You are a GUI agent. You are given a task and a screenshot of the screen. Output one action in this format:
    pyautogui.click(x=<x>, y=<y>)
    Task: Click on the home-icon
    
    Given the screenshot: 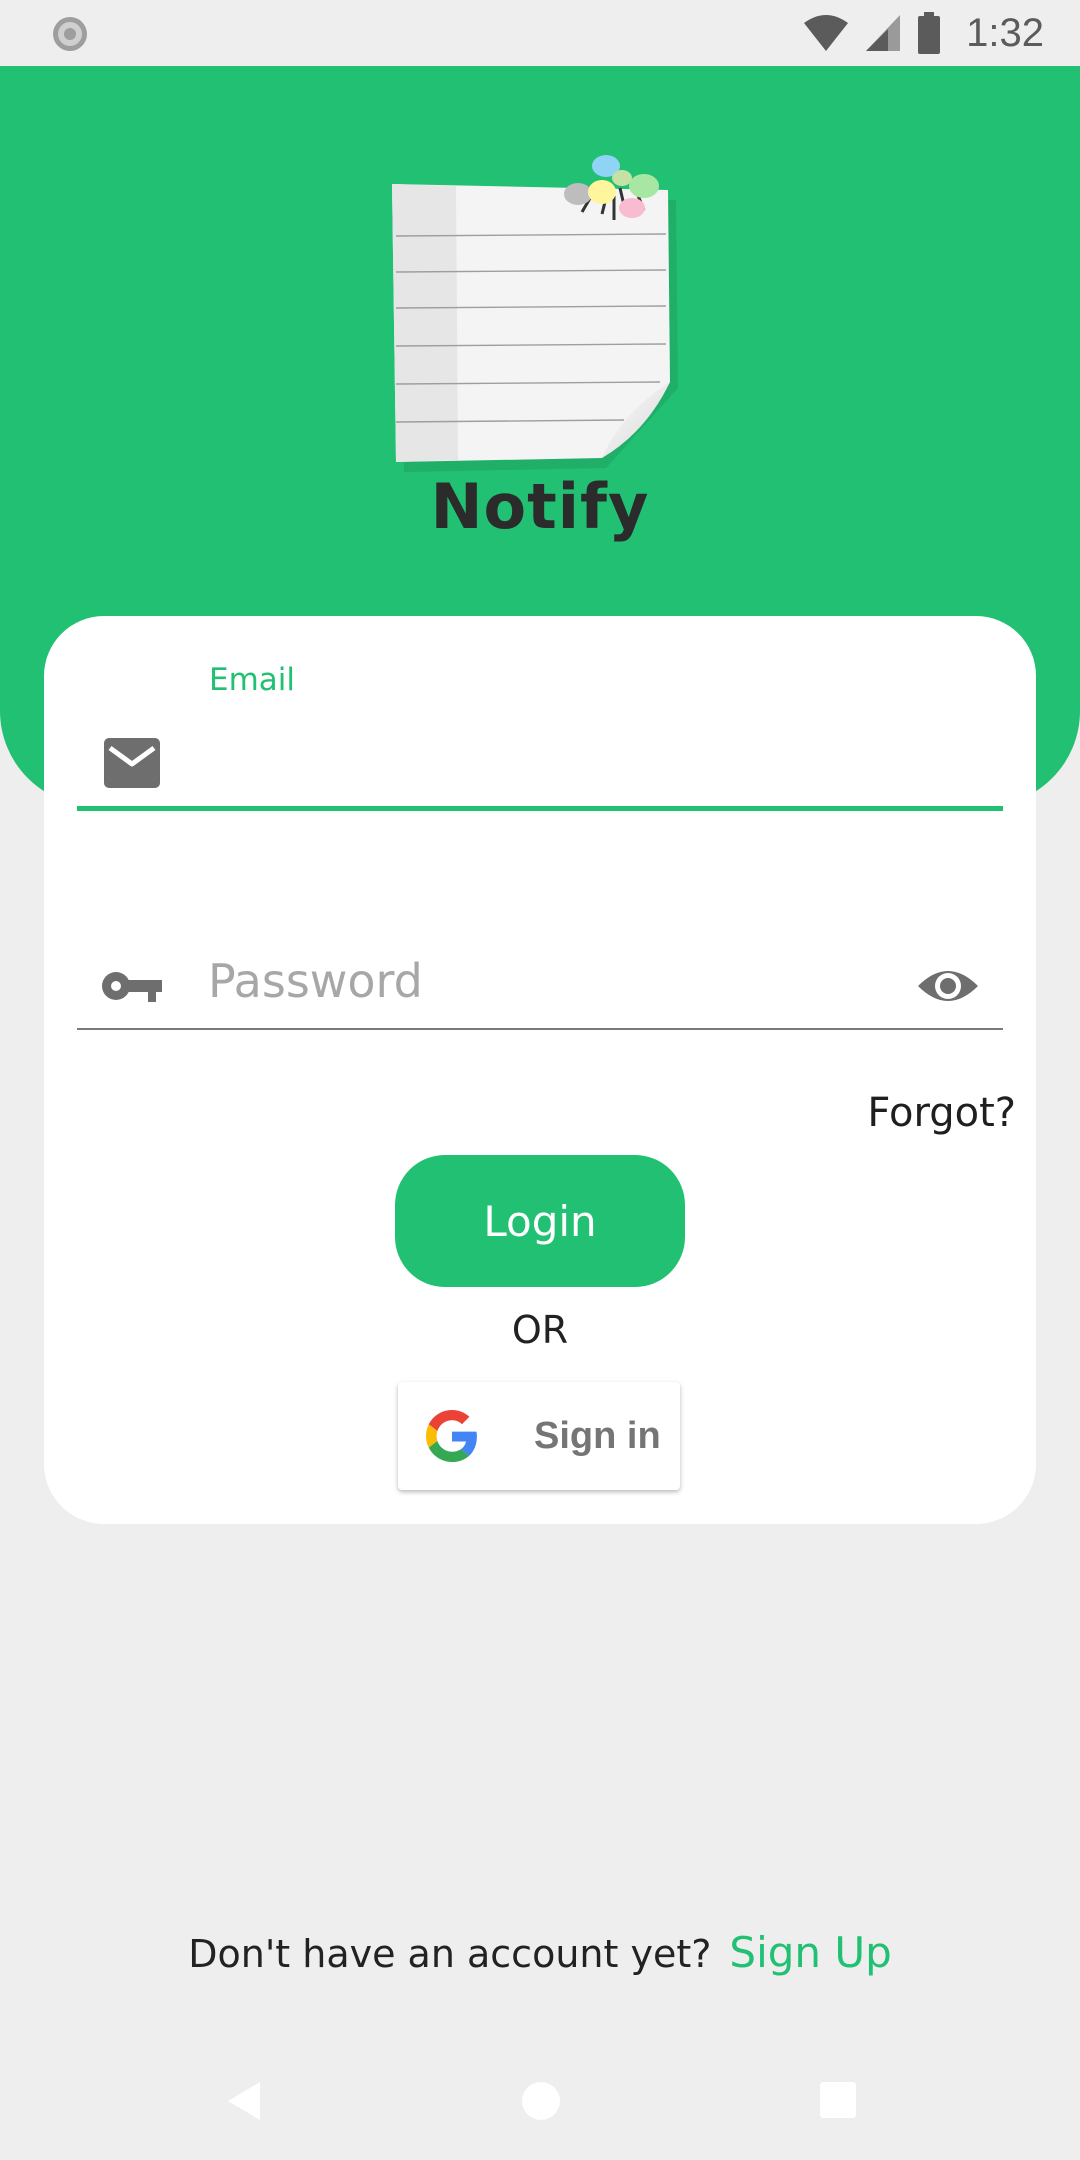 What is the action you would take?
    pyautogui.click(x=541, y=2101)
    